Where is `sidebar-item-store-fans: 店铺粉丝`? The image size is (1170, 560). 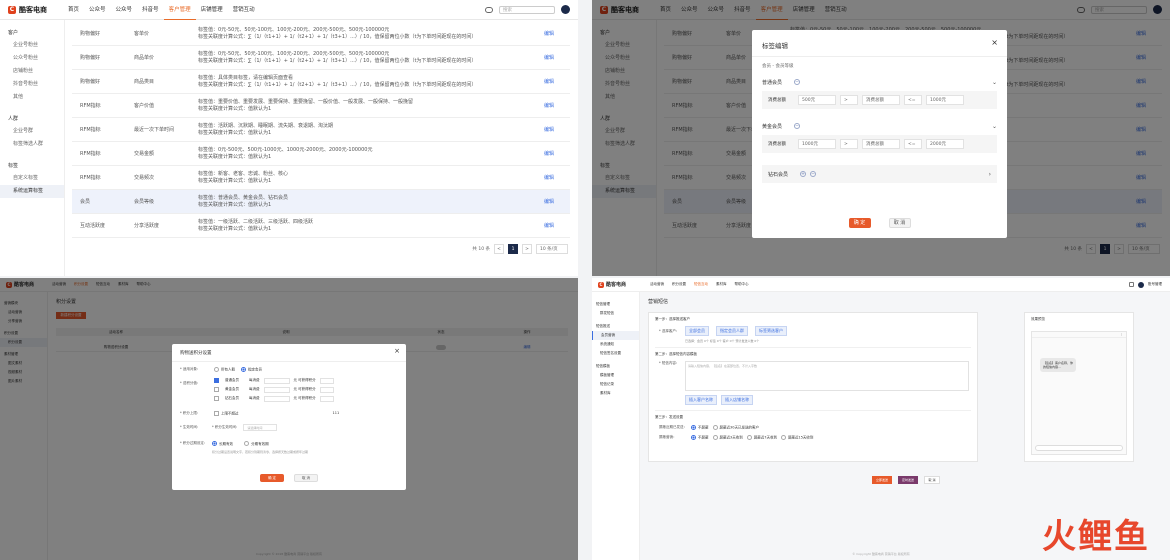
sidebar-item-store-fans: 店铺粉丝 is located at coordinates (32, 71).